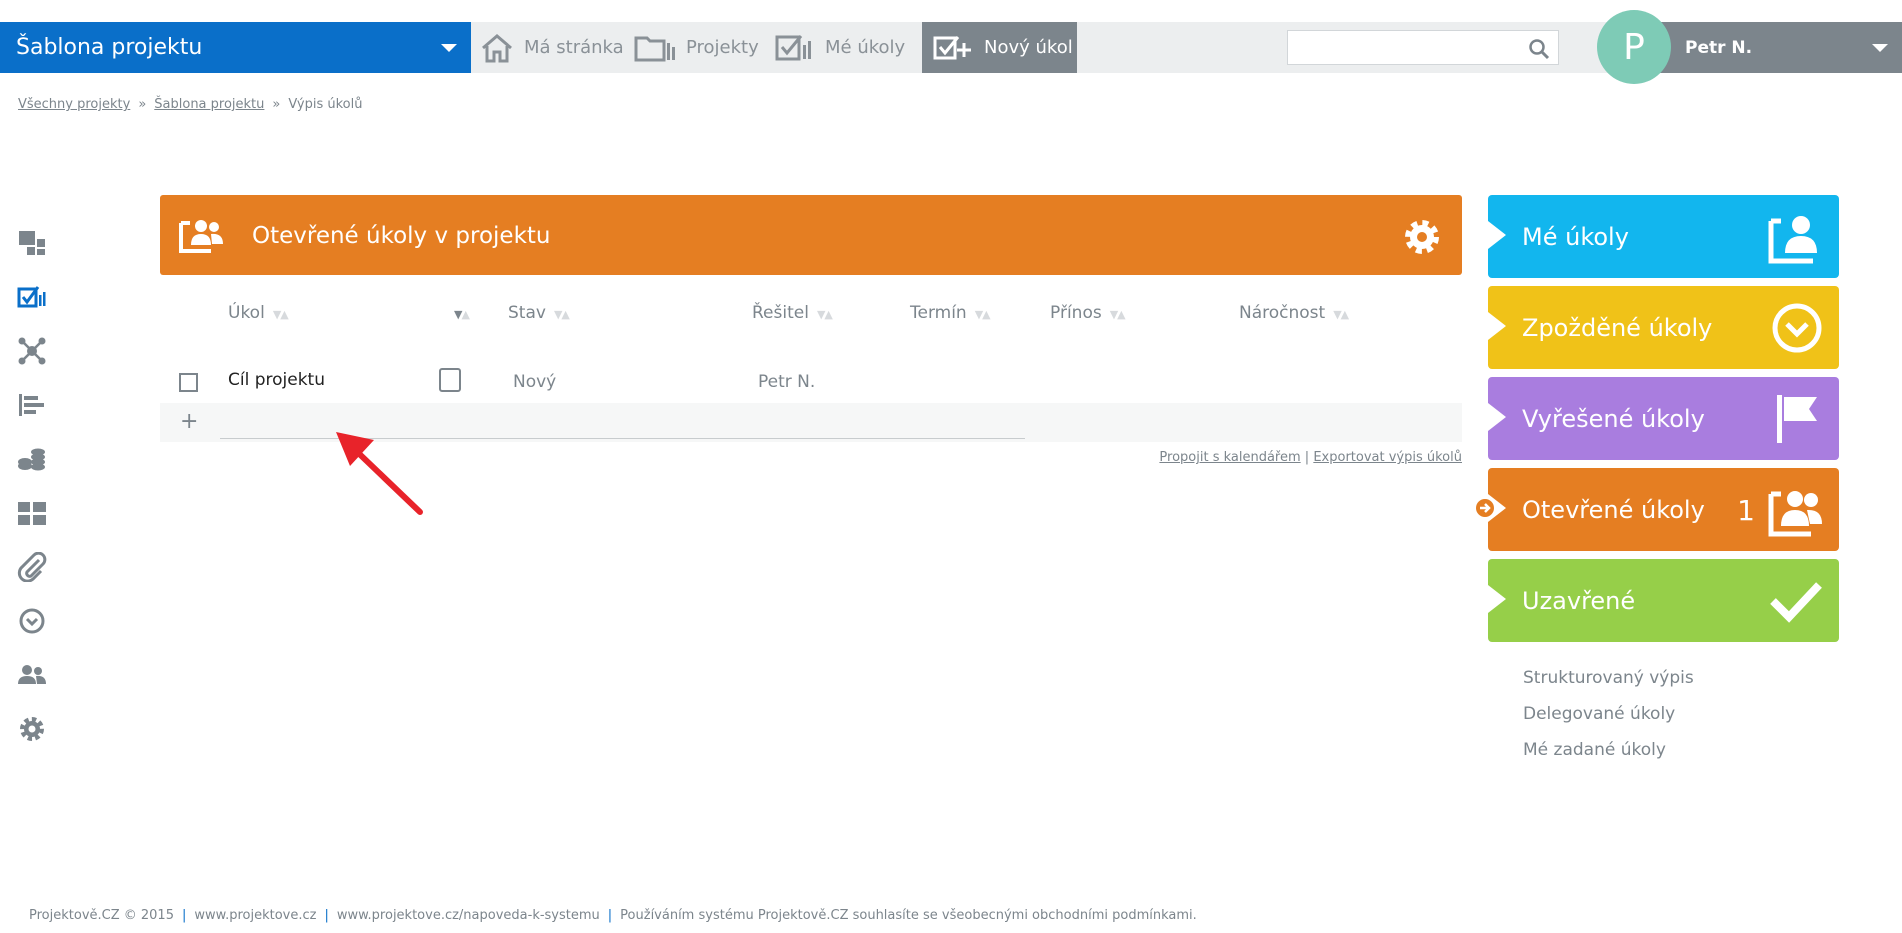 This screenshot has height=933, width=1902. I want to click on column-header-effort-label: Náročnost, so click(1282, 313).